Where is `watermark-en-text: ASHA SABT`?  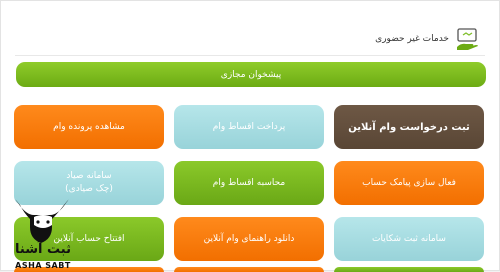
watermark-en-text: ASHA SABT is located at coordinates (43, 265).